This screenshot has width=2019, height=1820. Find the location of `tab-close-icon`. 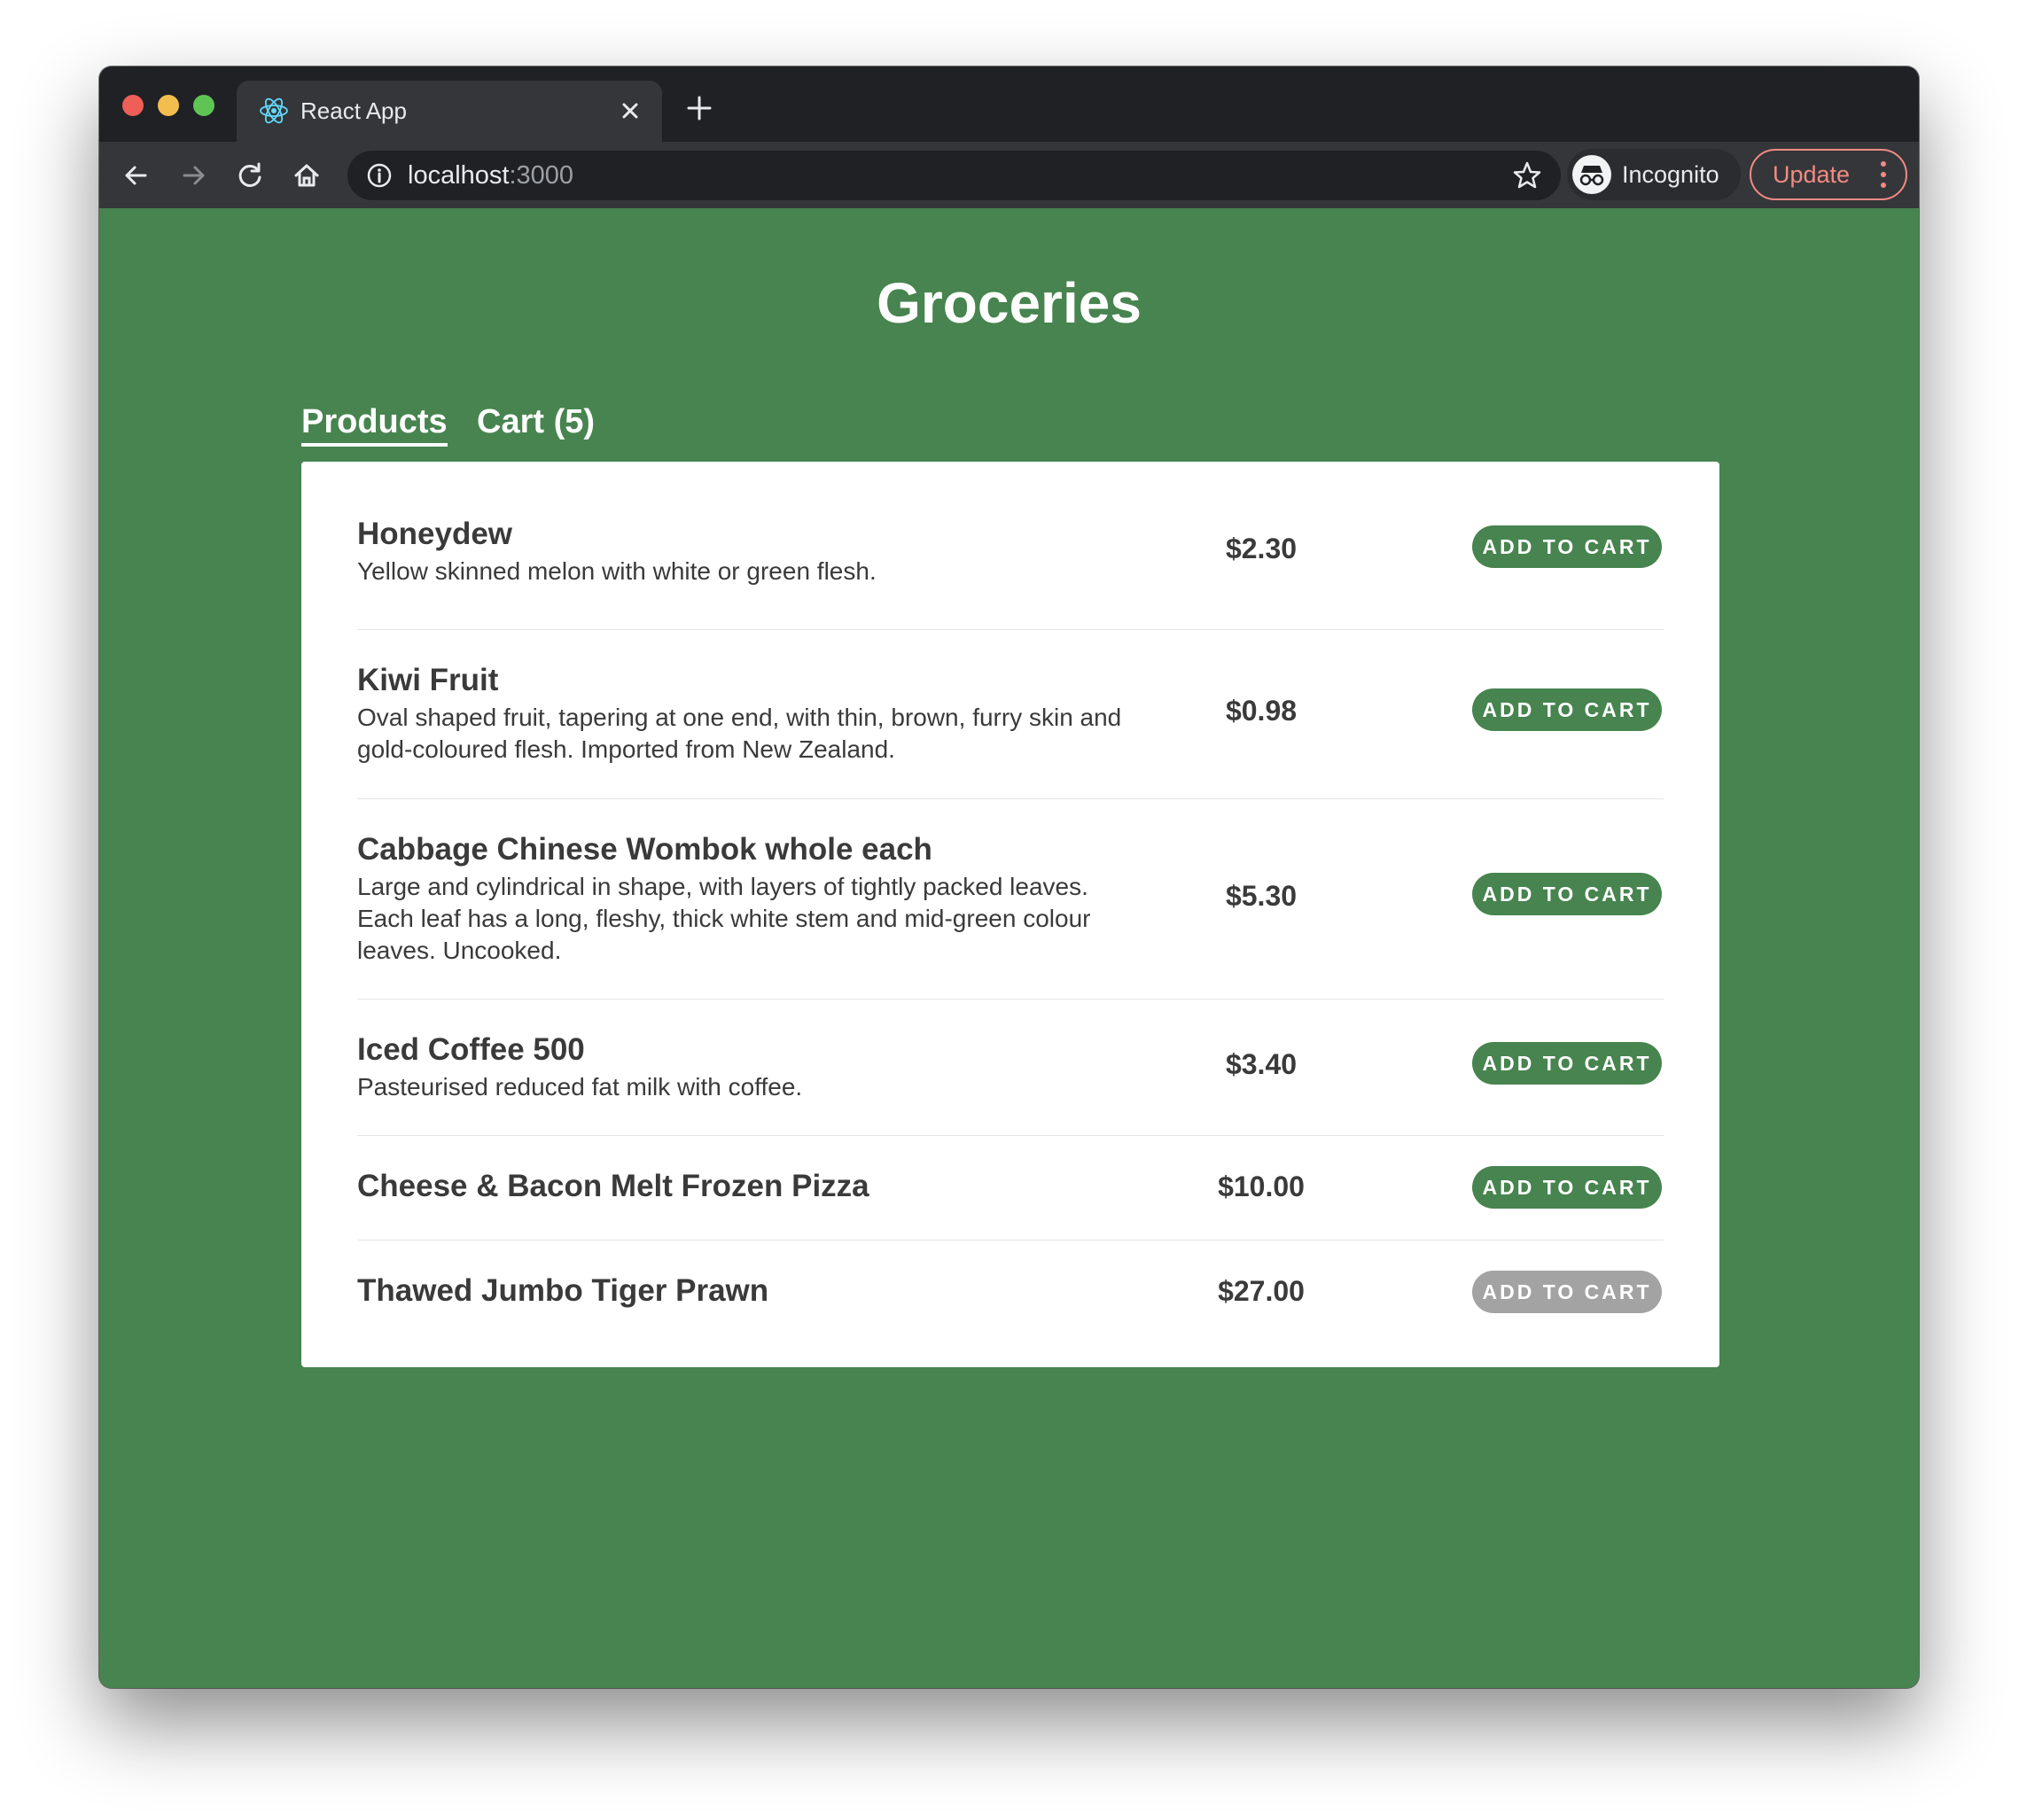

tab-close-icon is located at coordinates (630, 111).